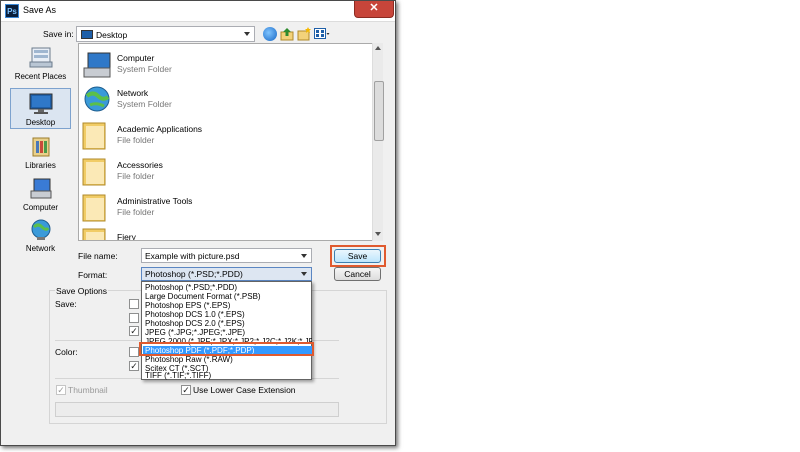  What do you see at coordinates (40, 248) in the screenshot?
I see `place-label: Network` at bounding box center [40, 248].